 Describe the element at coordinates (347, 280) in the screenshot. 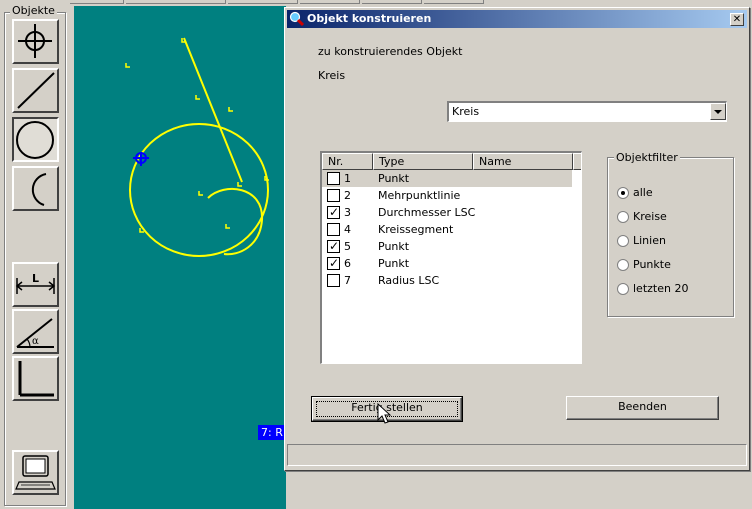

I see `row-number: 7` at that location.